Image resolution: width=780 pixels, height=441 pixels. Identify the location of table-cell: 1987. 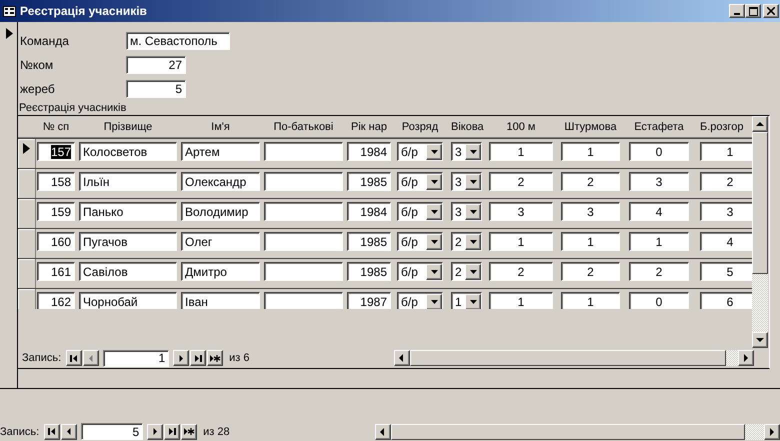
(369, 300).